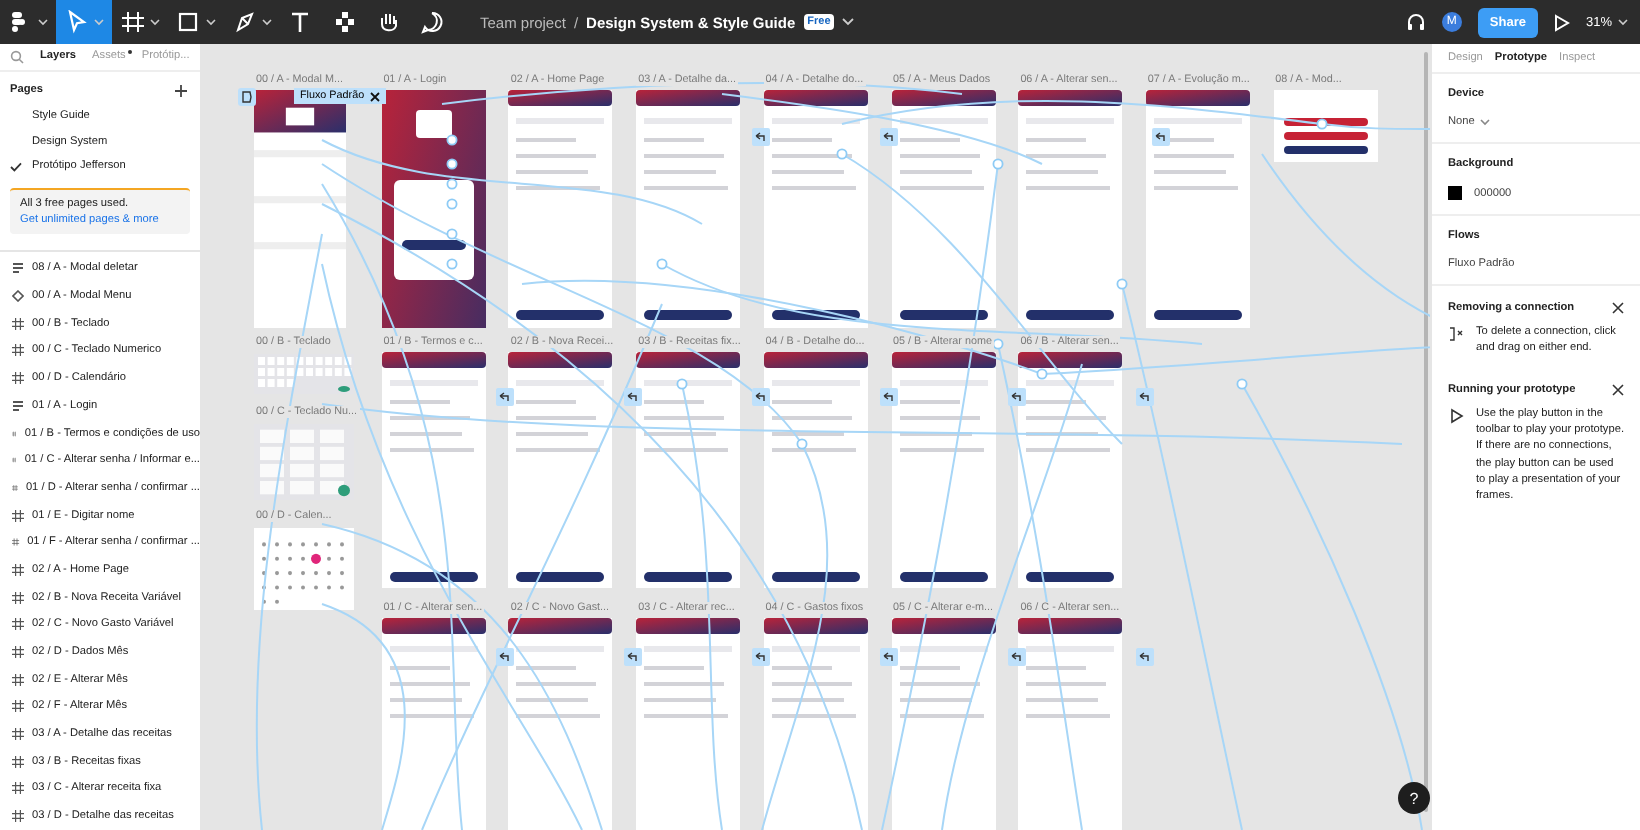 This screenshot has height=830, width=1640. I want to click on pointer-icon, so click(78, 22).